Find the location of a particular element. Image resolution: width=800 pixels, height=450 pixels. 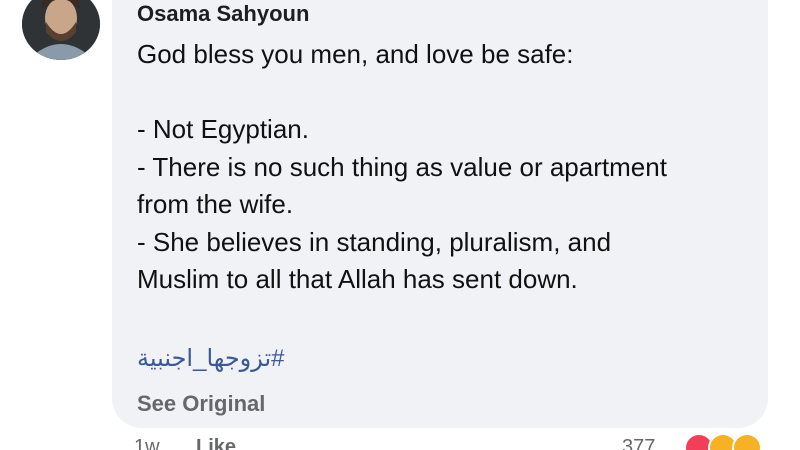

comment-line: God bless you men, and love be safe: is located at coordinates (355, 54).